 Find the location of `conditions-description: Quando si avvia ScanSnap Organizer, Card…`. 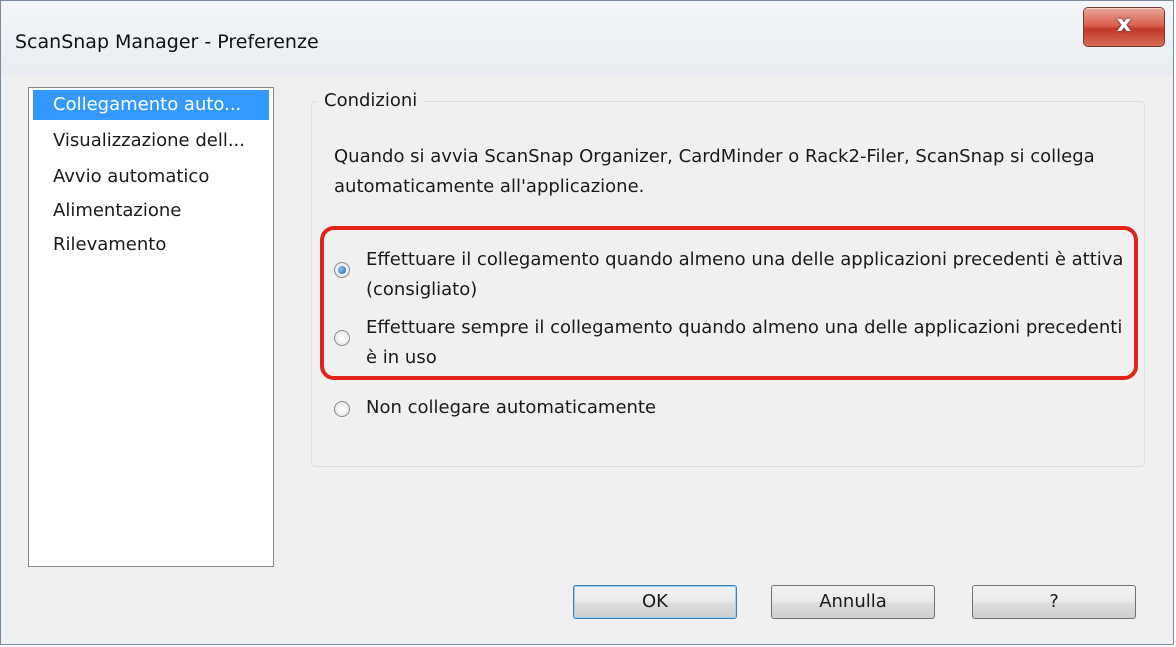

conditions-description: Quando si avvia ScanSnap Organizer, Card… is located at coordinates (714, 171).